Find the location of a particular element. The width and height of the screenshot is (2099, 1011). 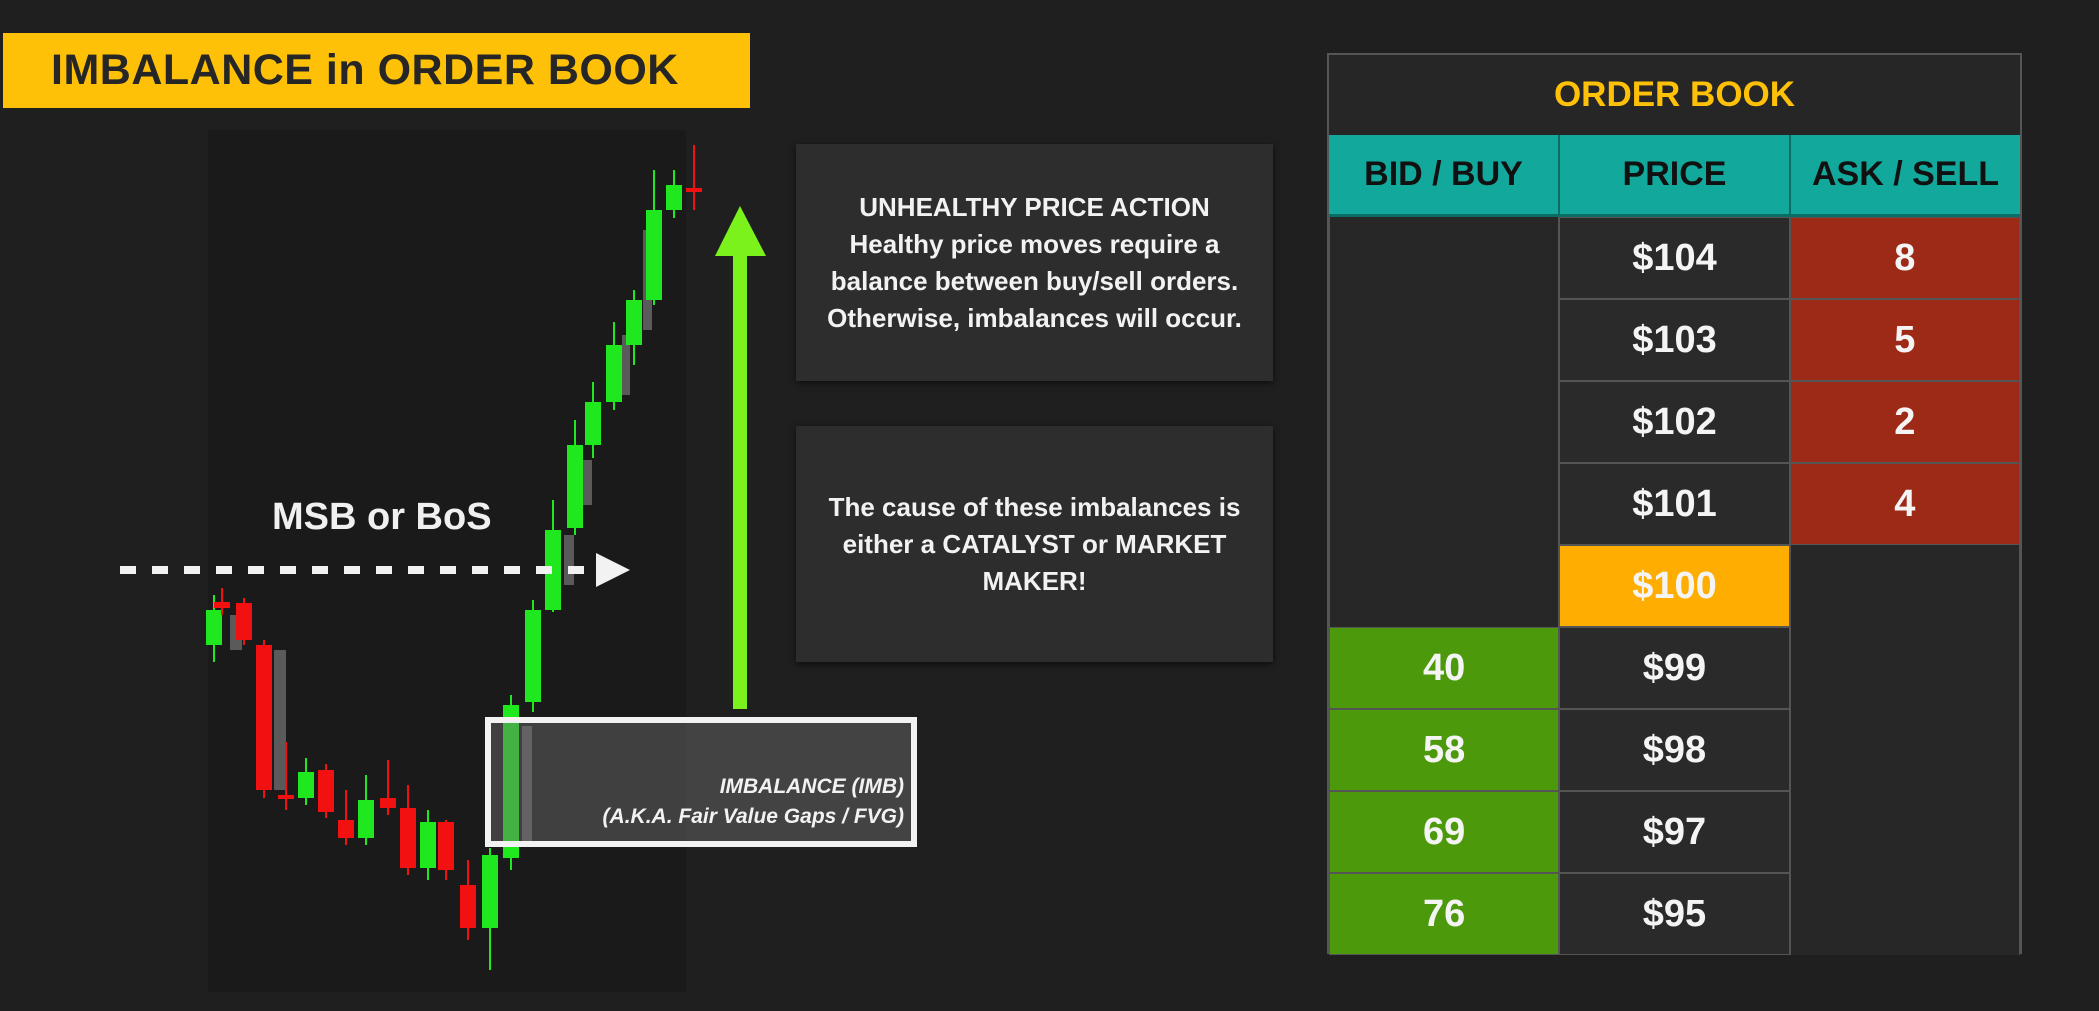

header-bid: BID / BUY is located at coordinates (1444, 176).